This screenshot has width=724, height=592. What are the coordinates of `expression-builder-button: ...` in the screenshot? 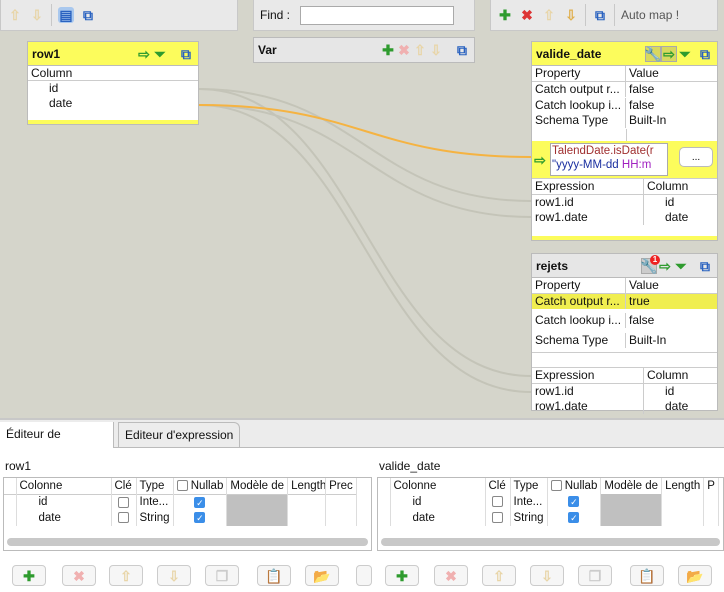 It's located at (696, 157).